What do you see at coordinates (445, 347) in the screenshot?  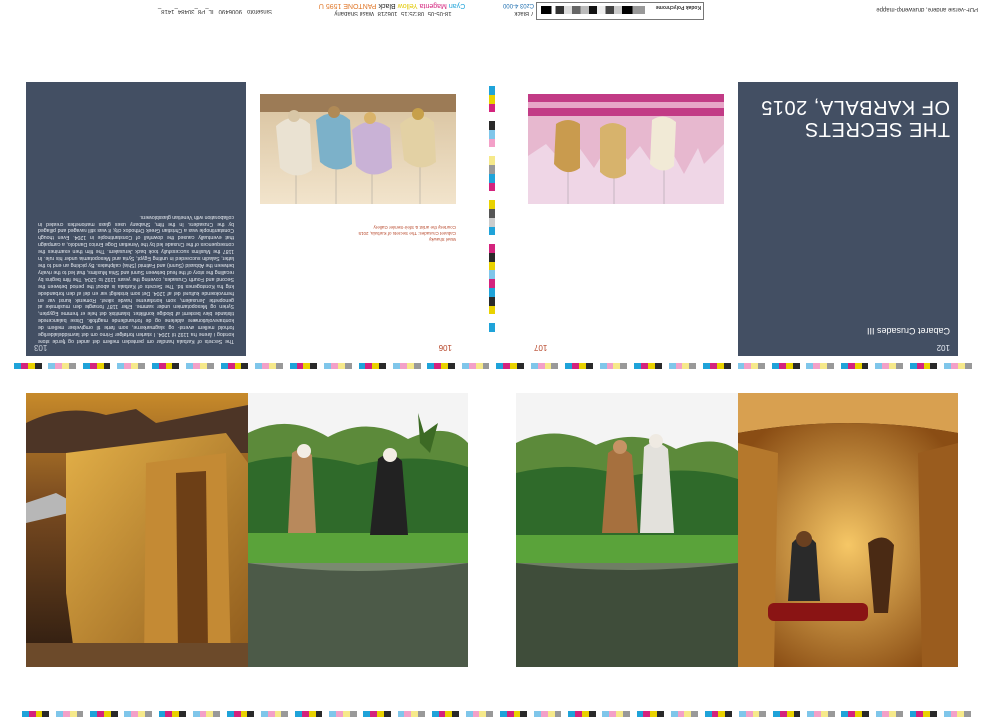 I see `page-number-106: 106` at bounding box center [445, 347].